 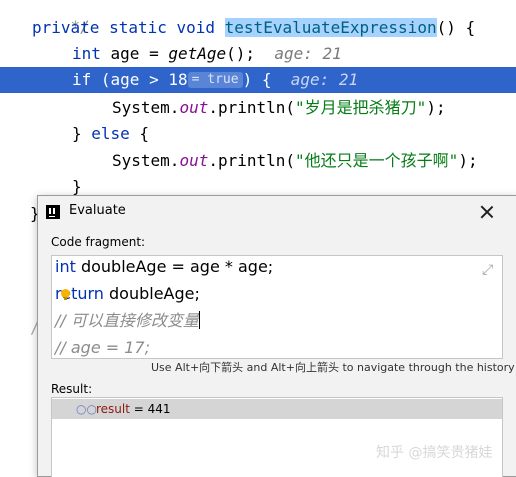 I want to click on code-line: int doubleAge = age * age;, so click(x=164, y=266).